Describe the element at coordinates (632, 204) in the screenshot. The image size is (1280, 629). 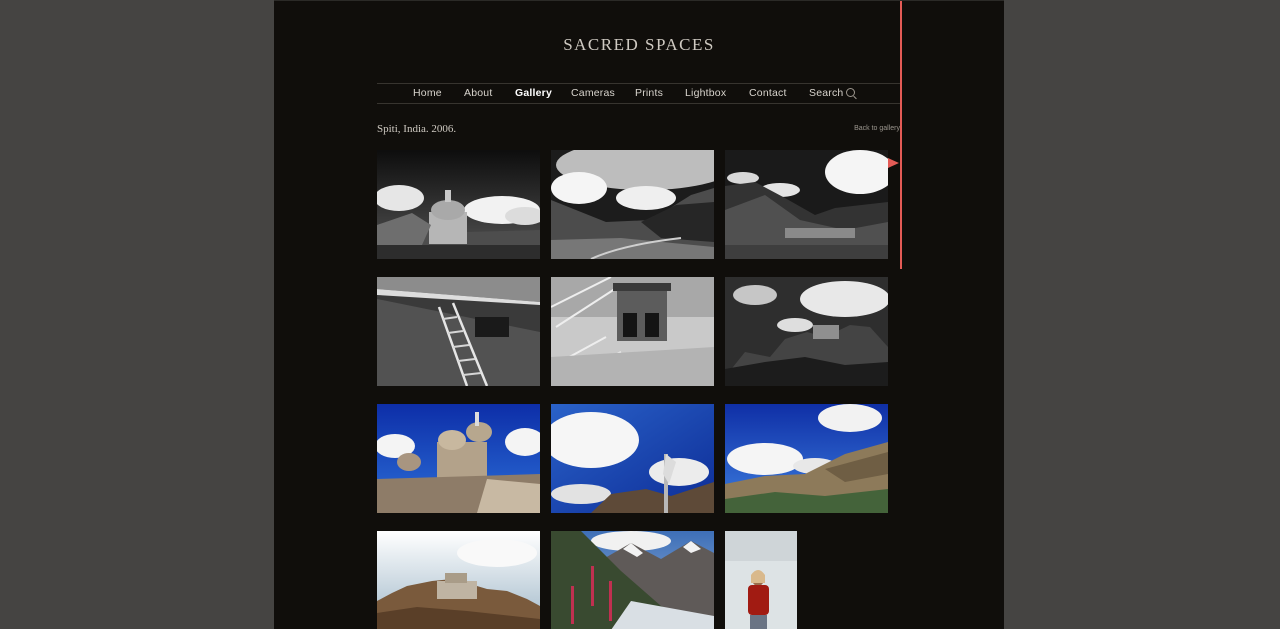
I see `gallery-thumbnail-valley-road-bw` at that location.